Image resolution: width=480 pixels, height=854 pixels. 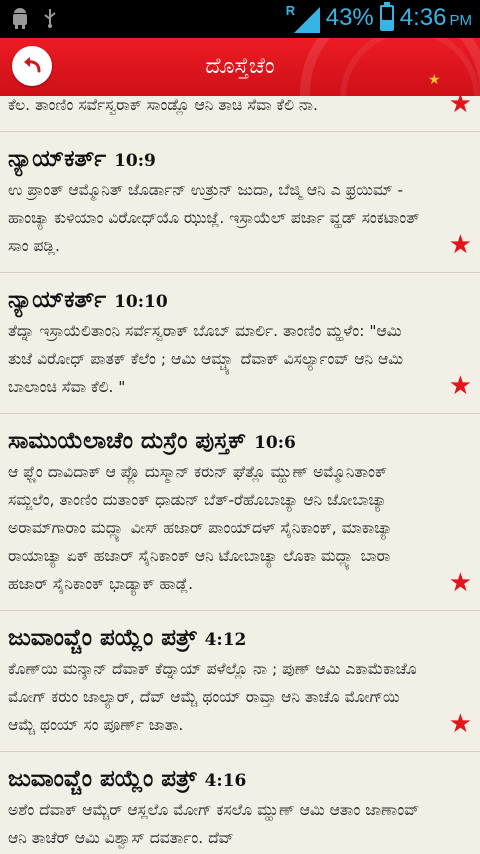 I want to click on battery-icon: ⚡, so click(x=386, y=16).